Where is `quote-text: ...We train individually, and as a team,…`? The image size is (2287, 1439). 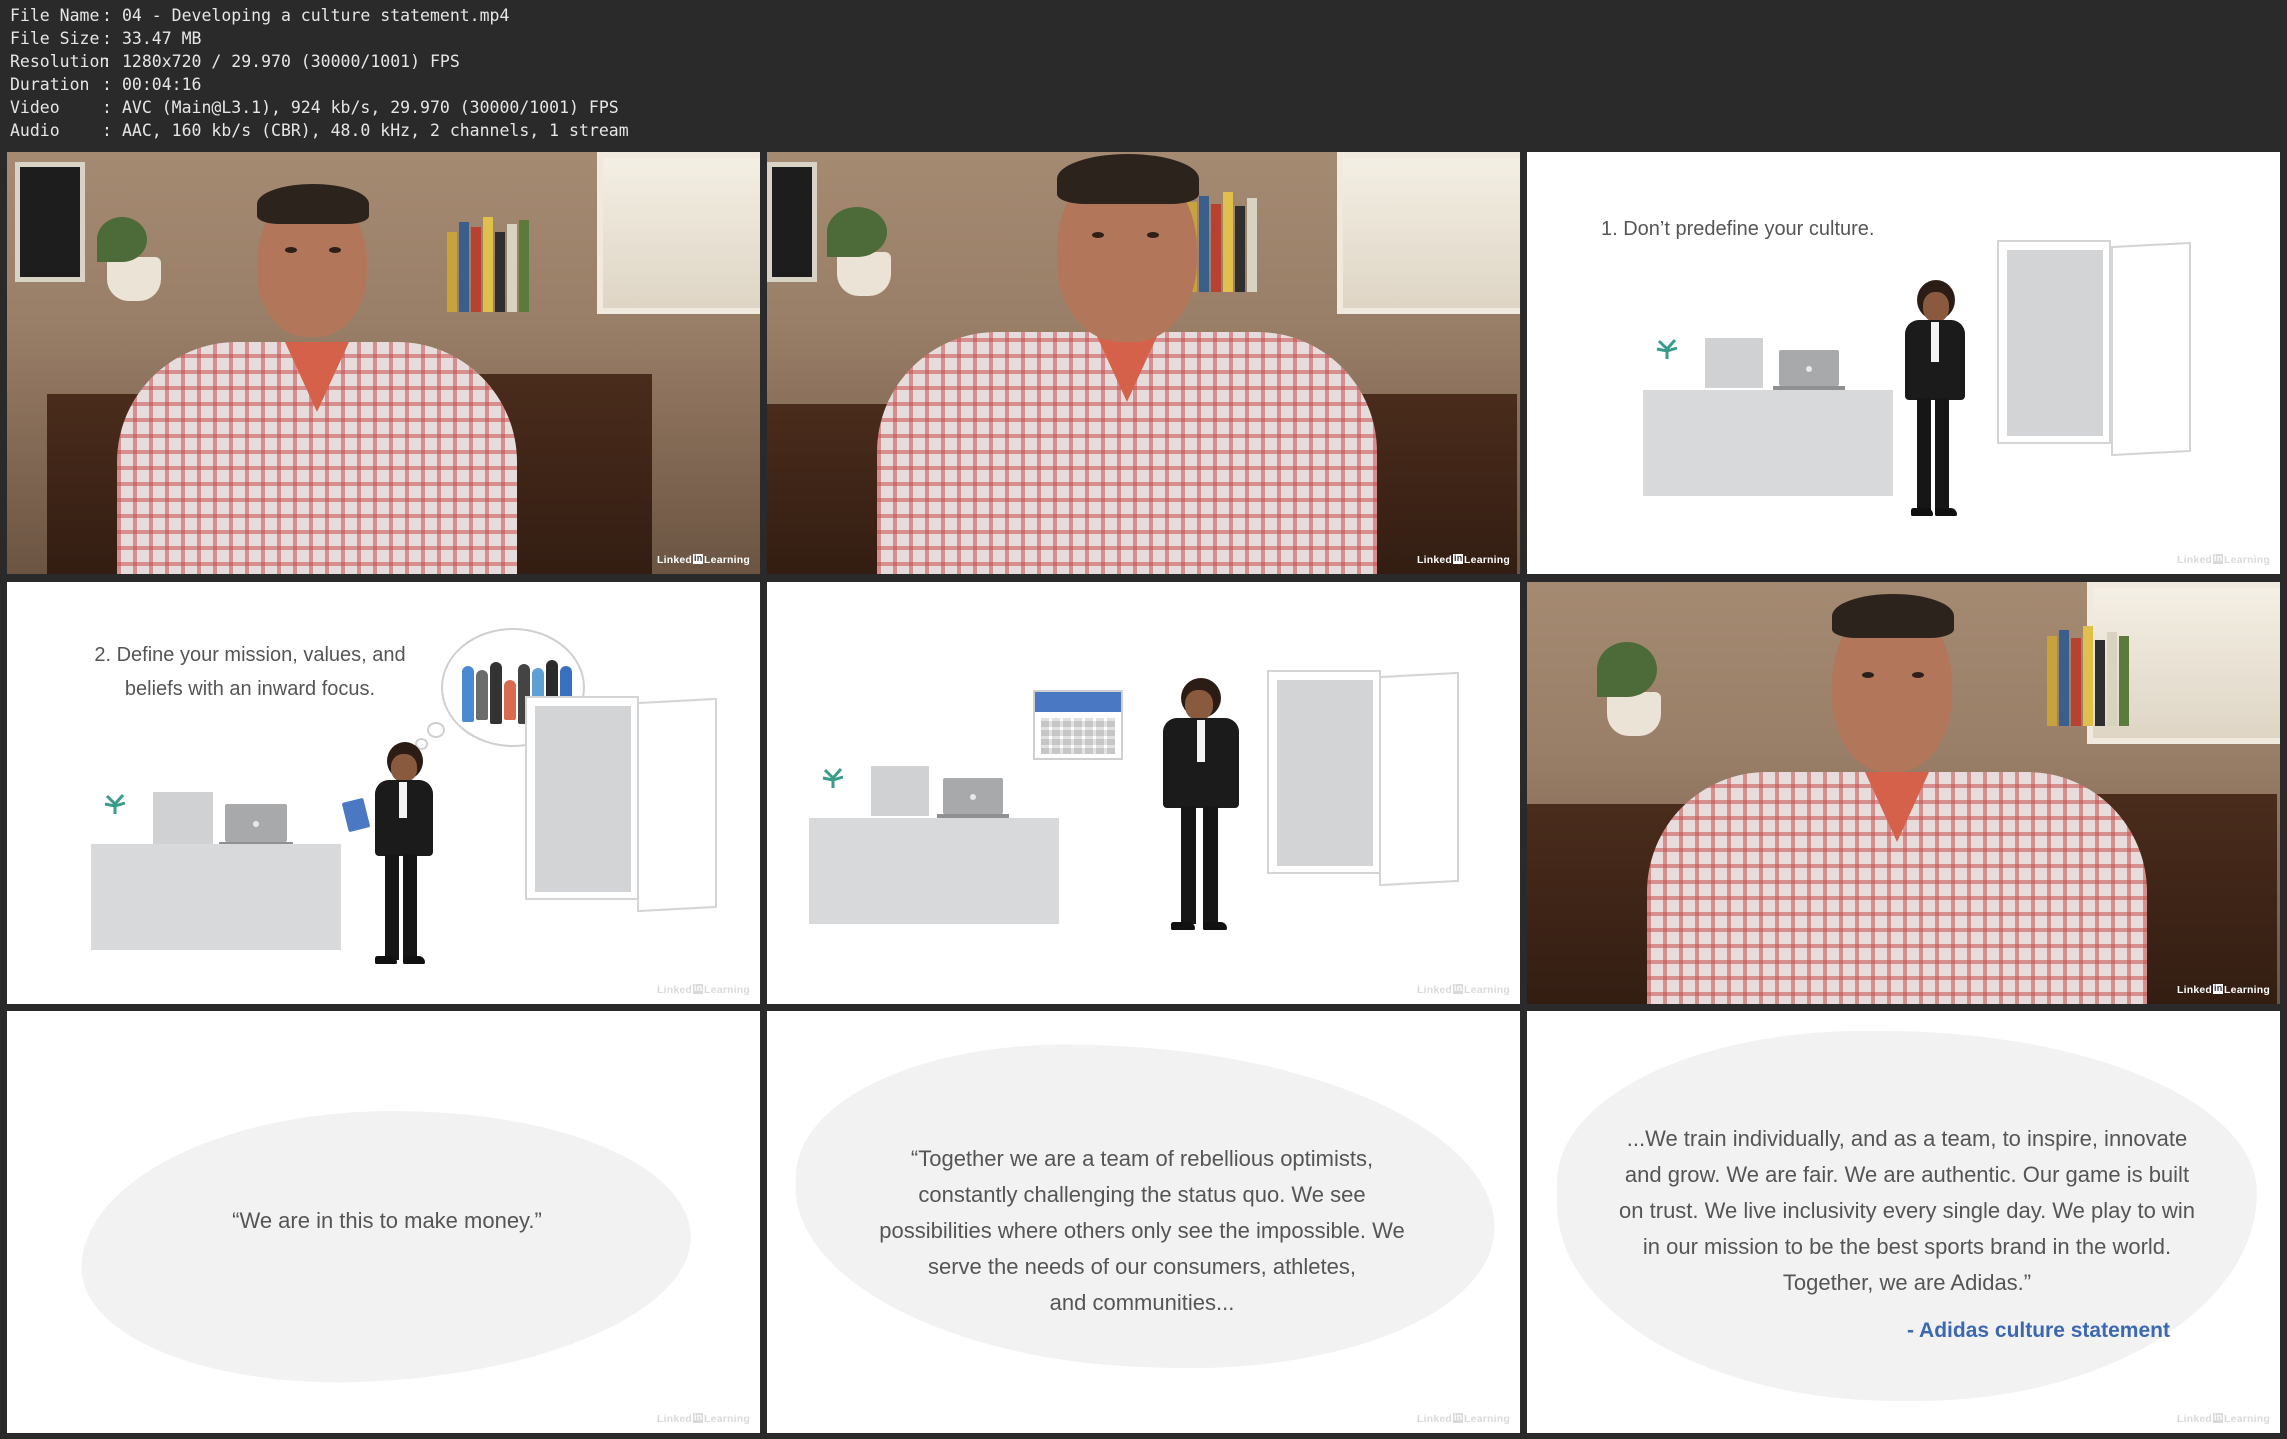
quote-text: ...We train individually, and as a team,… is located at coordinates (1907, 1210).